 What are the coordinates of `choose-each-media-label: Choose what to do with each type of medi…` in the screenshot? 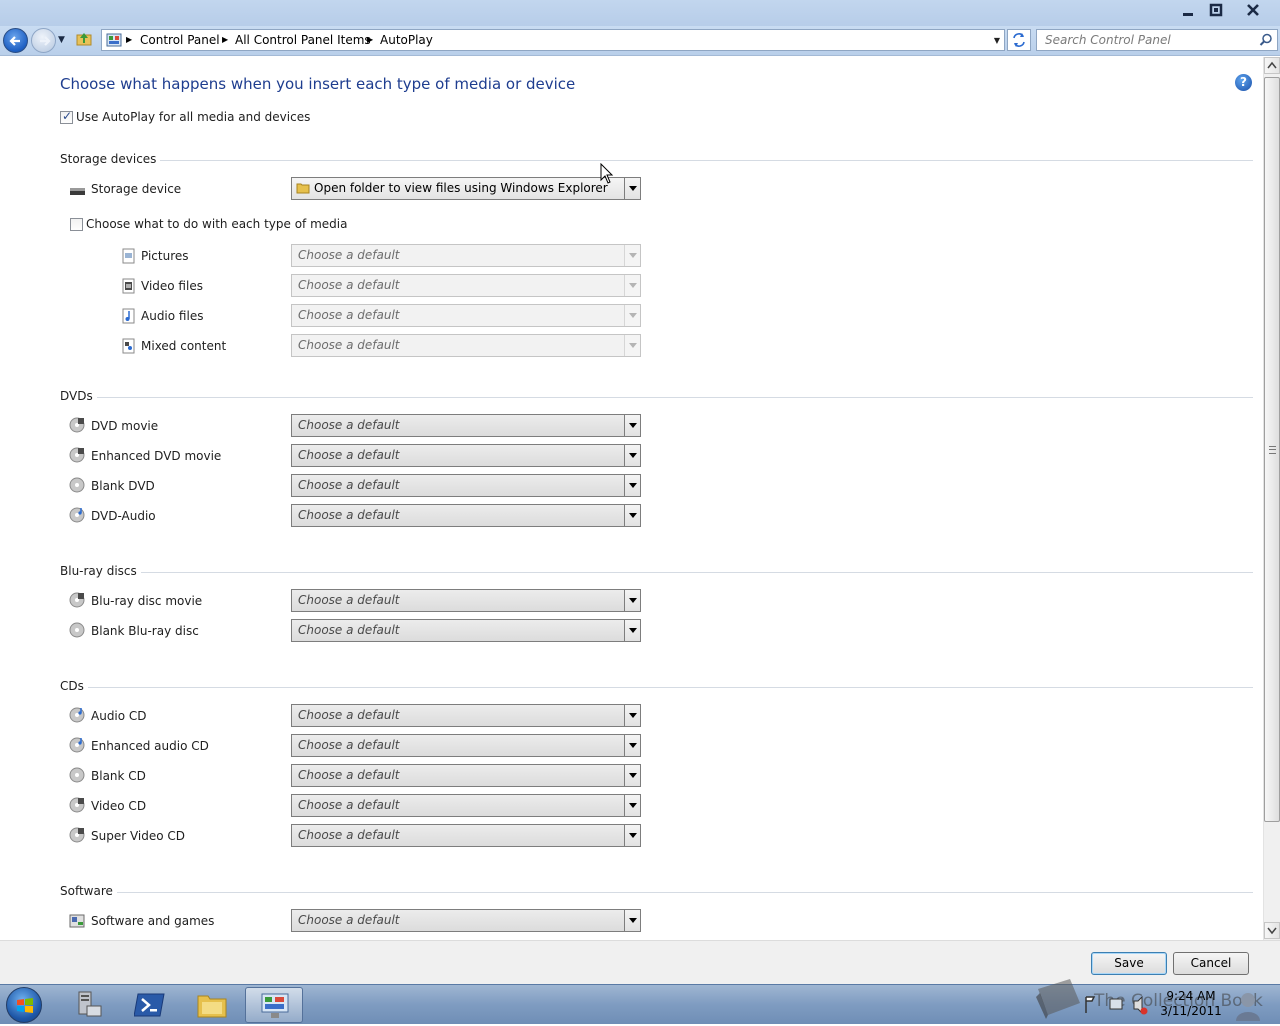 It's located at (216, 224).